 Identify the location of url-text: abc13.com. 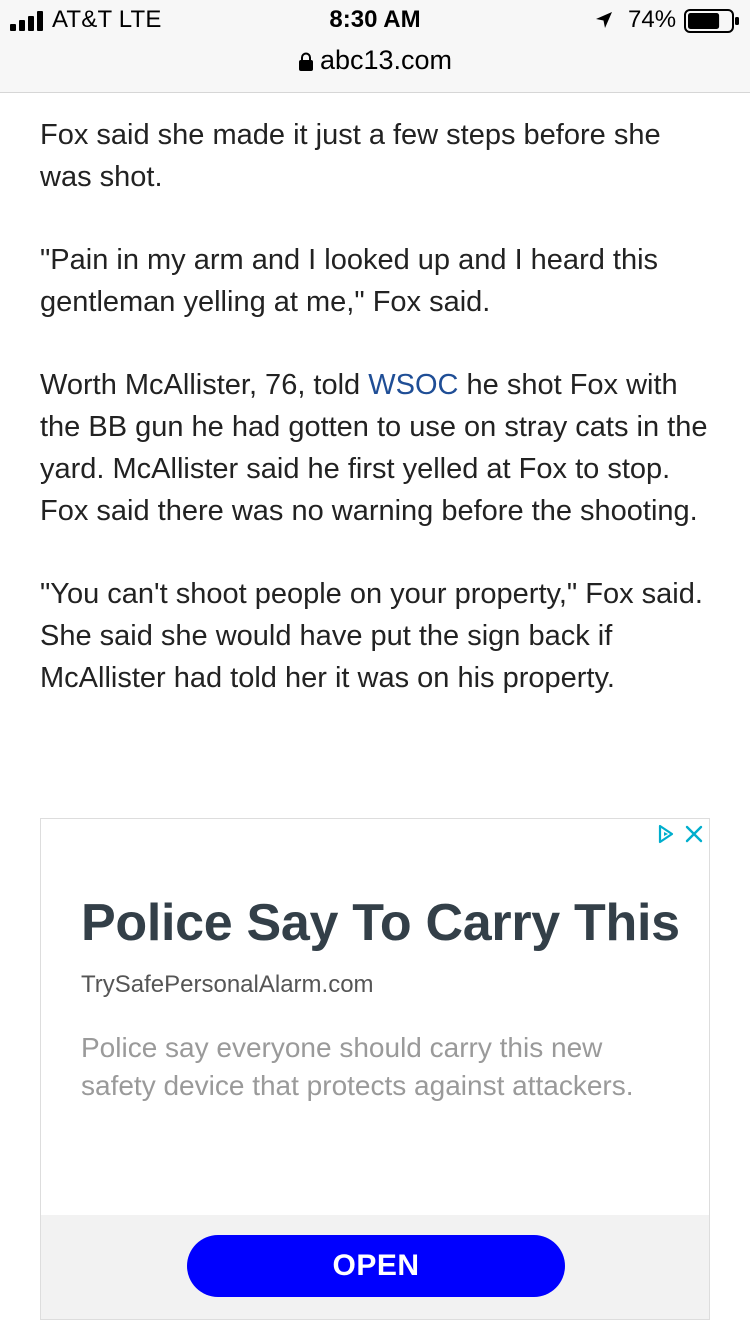
(386, 60).